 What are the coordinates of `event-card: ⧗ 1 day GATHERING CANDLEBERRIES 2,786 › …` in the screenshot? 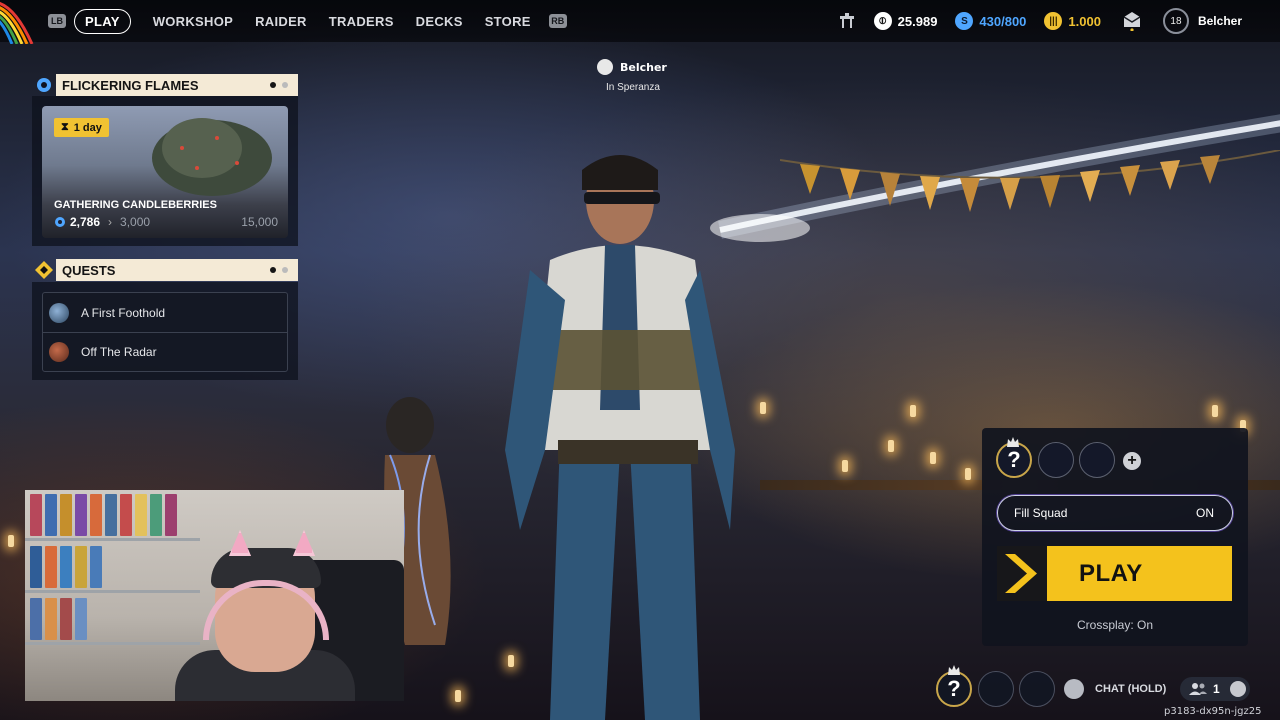 It's located at (165, 172).